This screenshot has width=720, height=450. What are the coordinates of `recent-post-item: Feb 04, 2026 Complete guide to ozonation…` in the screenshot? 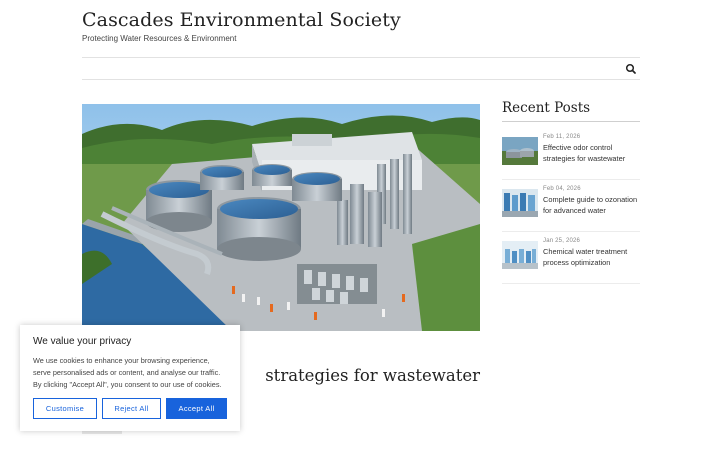 It's located at (571, 209).